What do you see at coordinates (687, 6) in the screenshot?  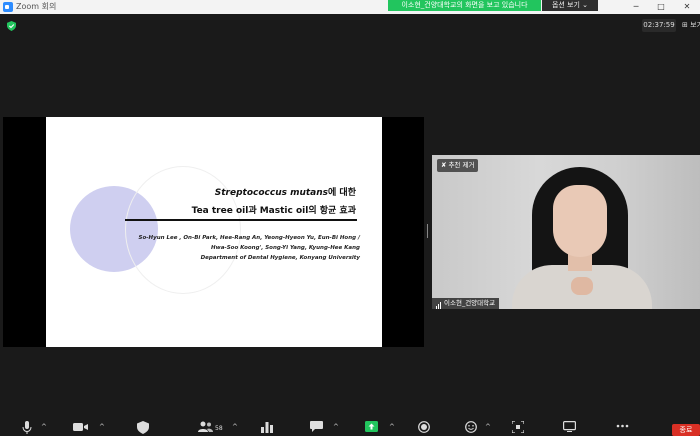 I see `close-button: ✕` at bounding box center [687, 6].